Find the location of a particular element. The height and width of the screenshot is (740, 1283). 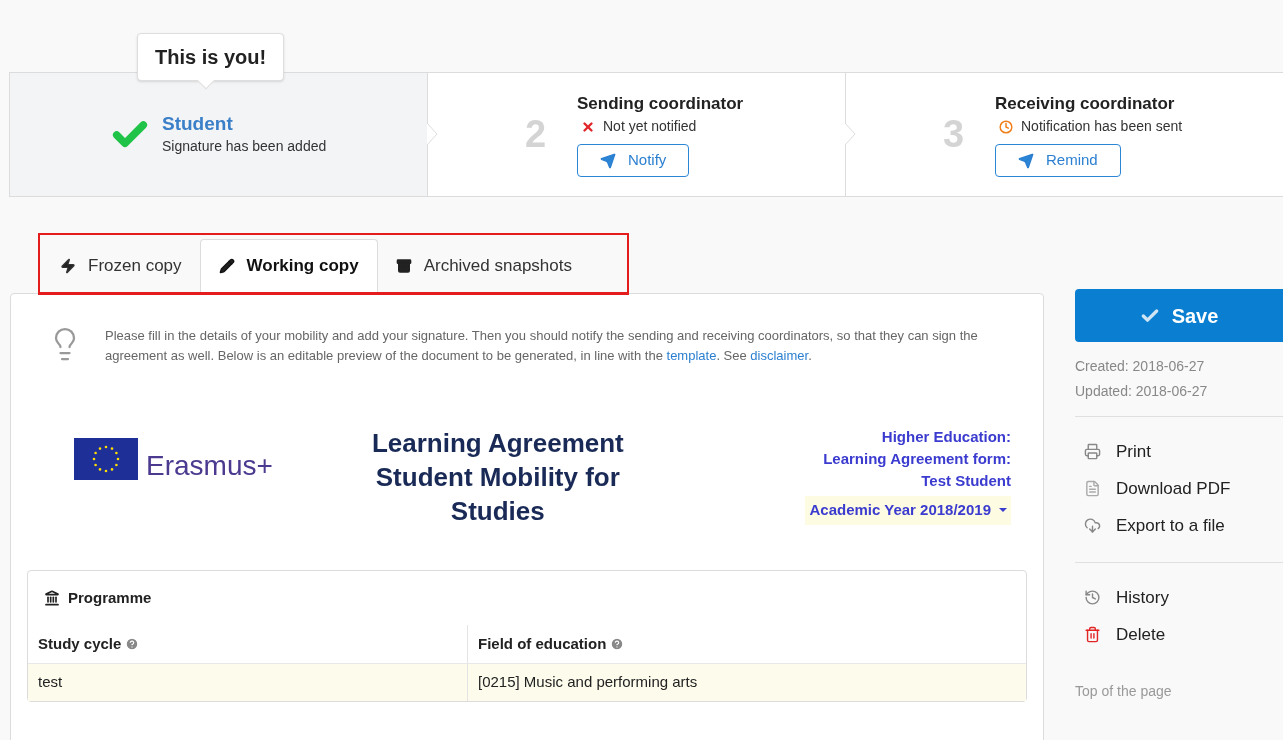

column-header: Study cycle is located at coordinates (80, 643).